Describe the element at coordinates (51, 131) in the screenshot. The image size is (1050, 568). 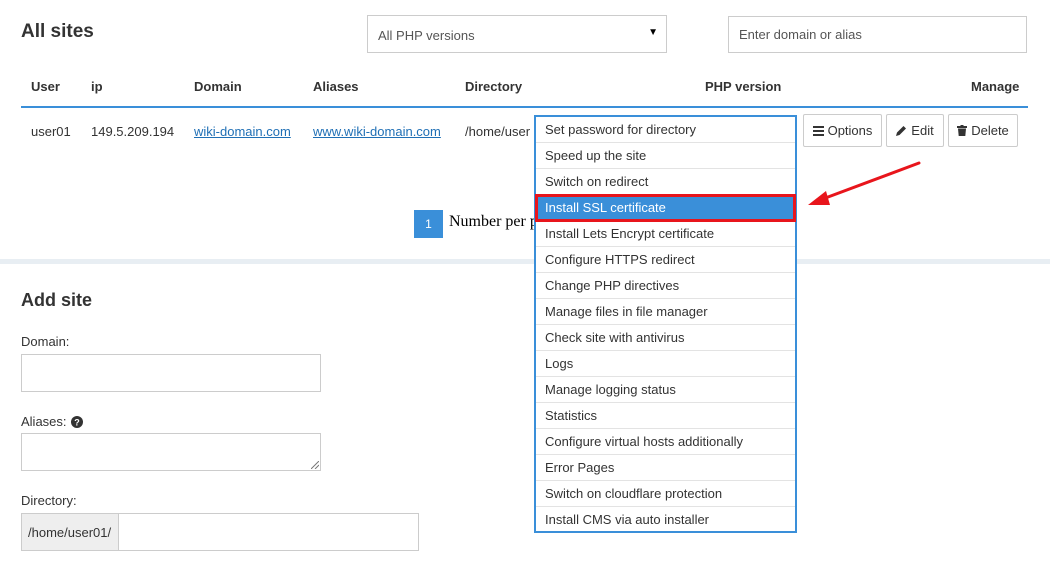
I see `cell-user: user01` at that location.